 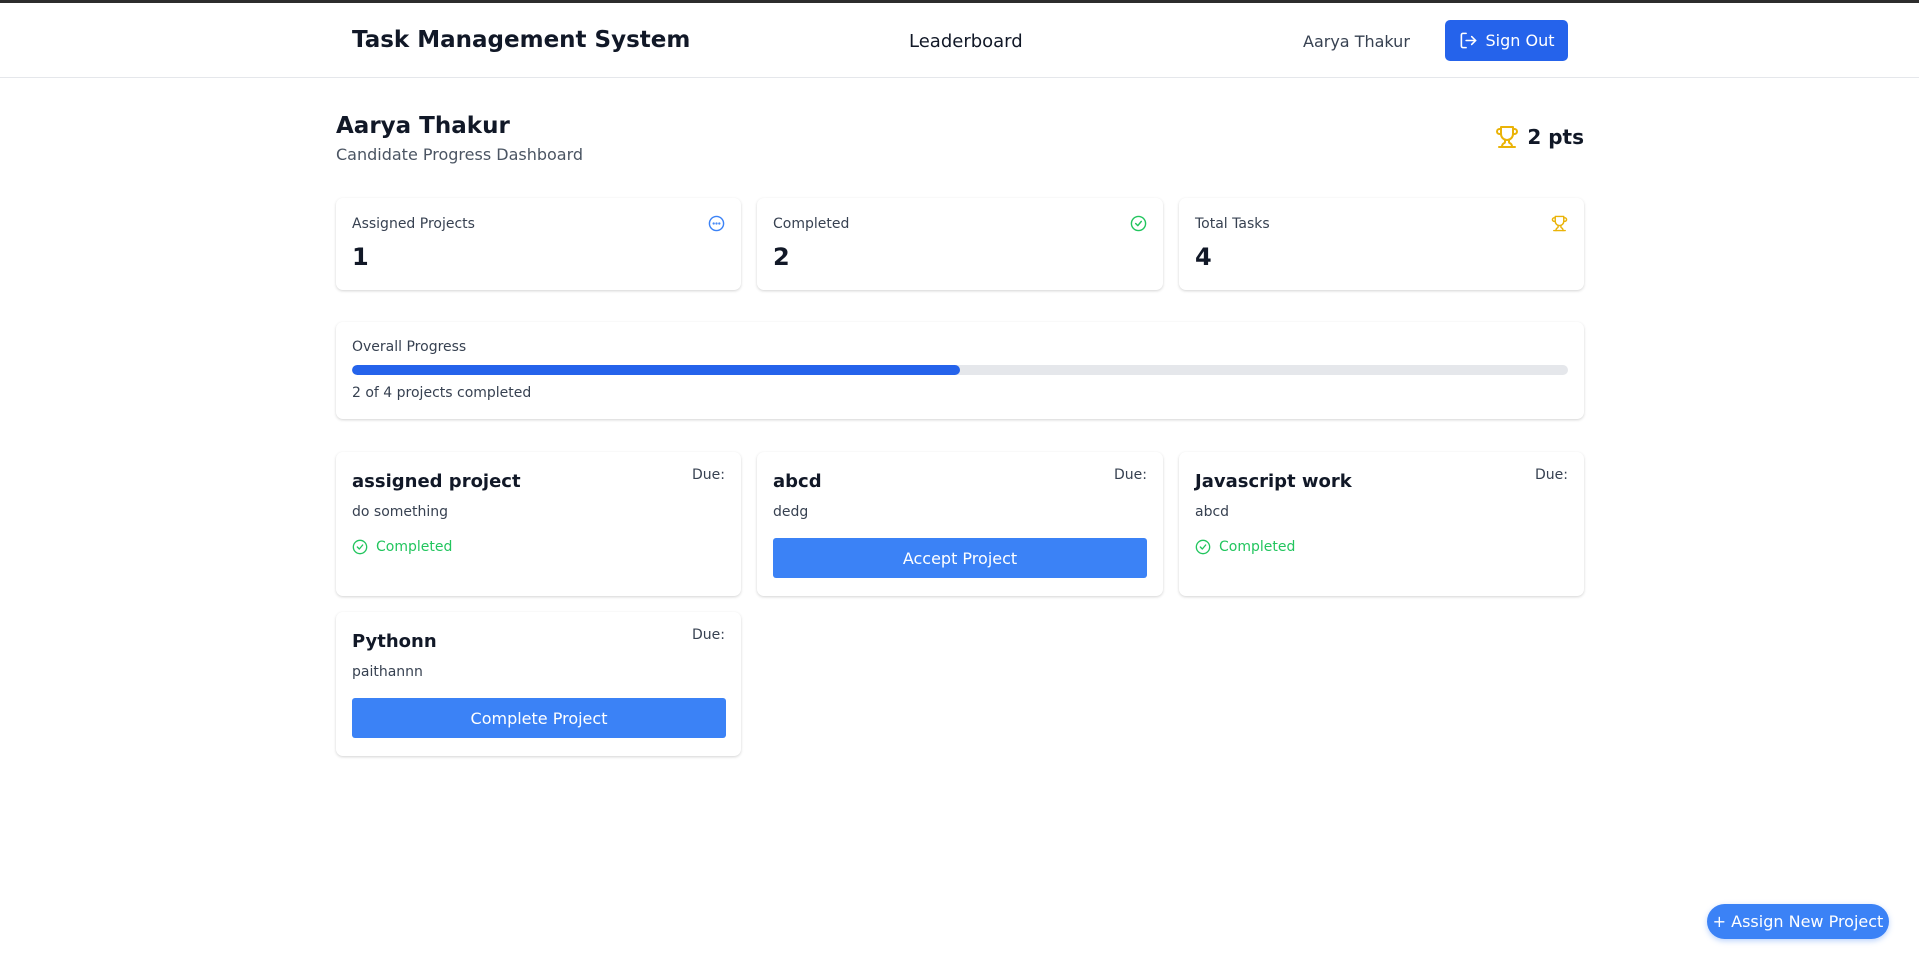 I want to click on stat-card-assigned: Assigned Projects 1, so click(x=538, y=244).